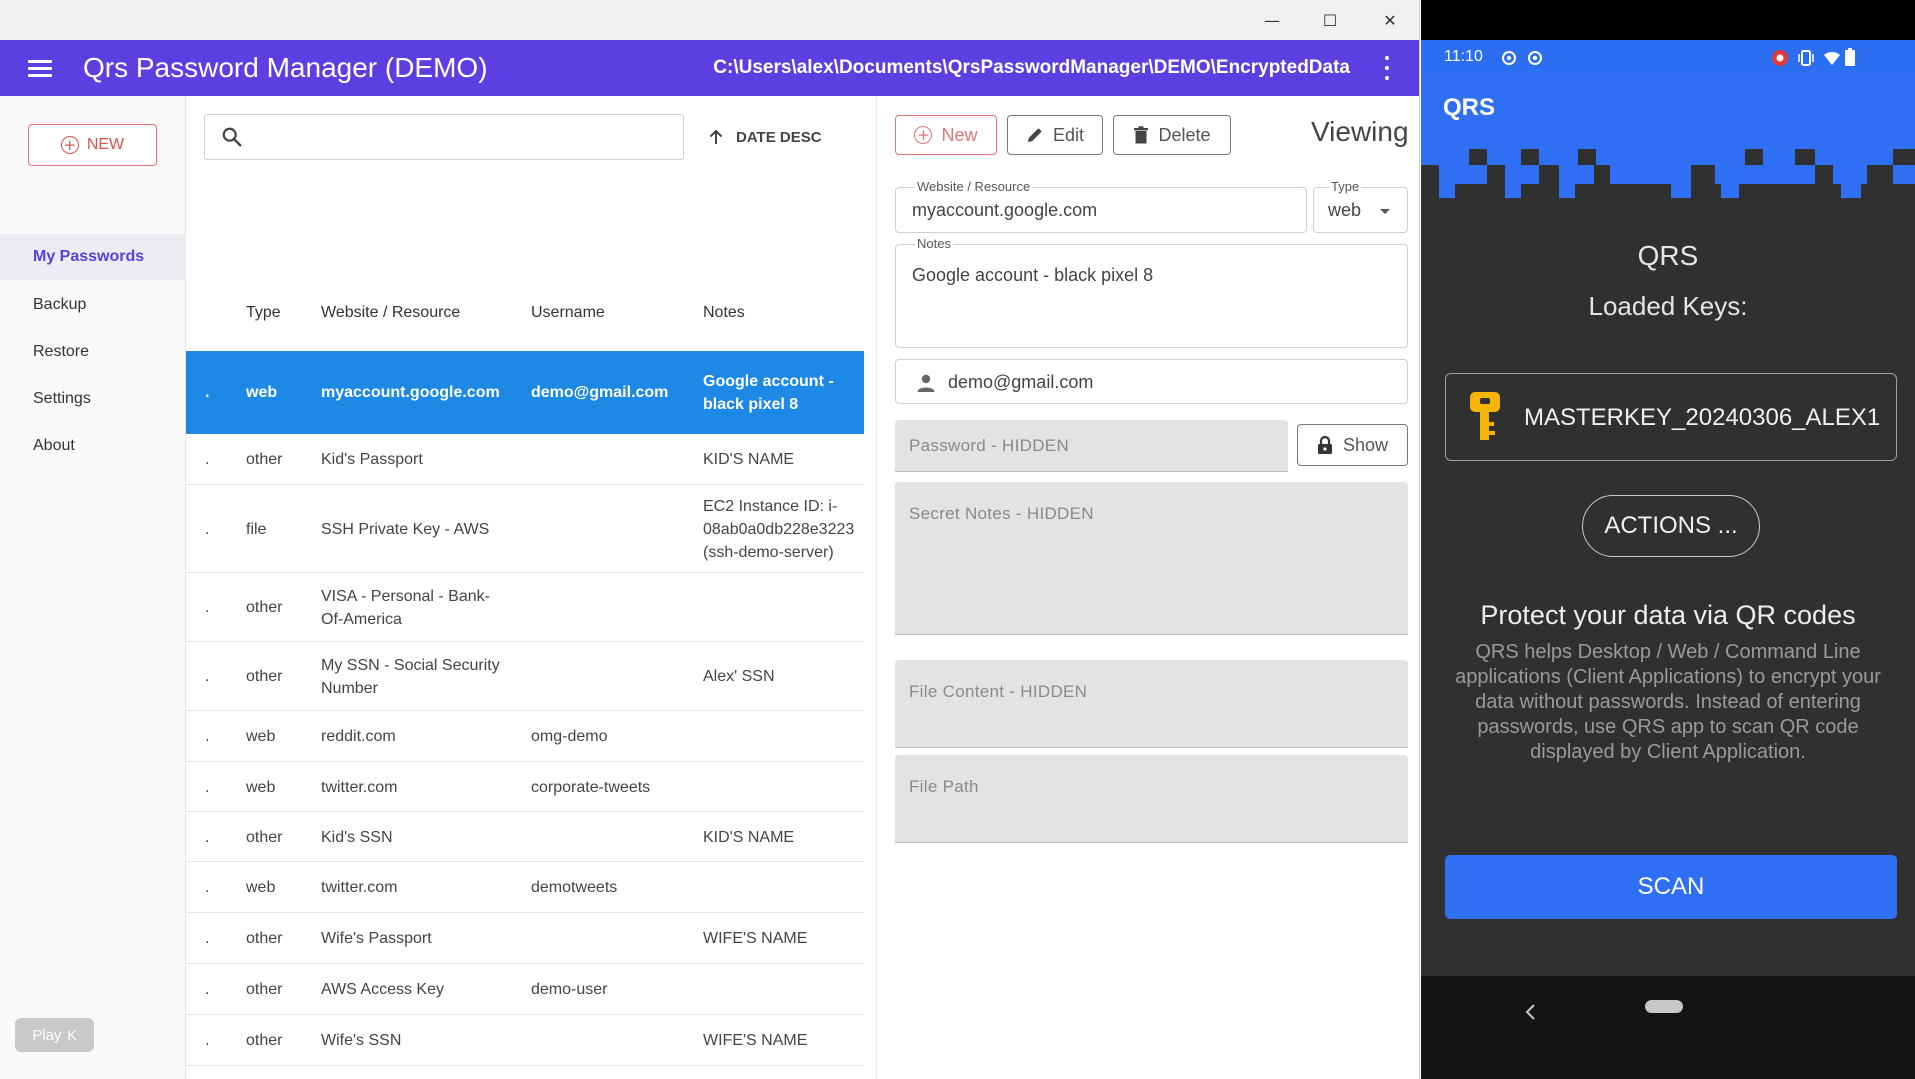 The height and width of the screenshot is (1079, 1915). Describe the element at coordinates (405, 529) in the screenshot. I see `row-website: SSH Private Key - AWS` at that location.